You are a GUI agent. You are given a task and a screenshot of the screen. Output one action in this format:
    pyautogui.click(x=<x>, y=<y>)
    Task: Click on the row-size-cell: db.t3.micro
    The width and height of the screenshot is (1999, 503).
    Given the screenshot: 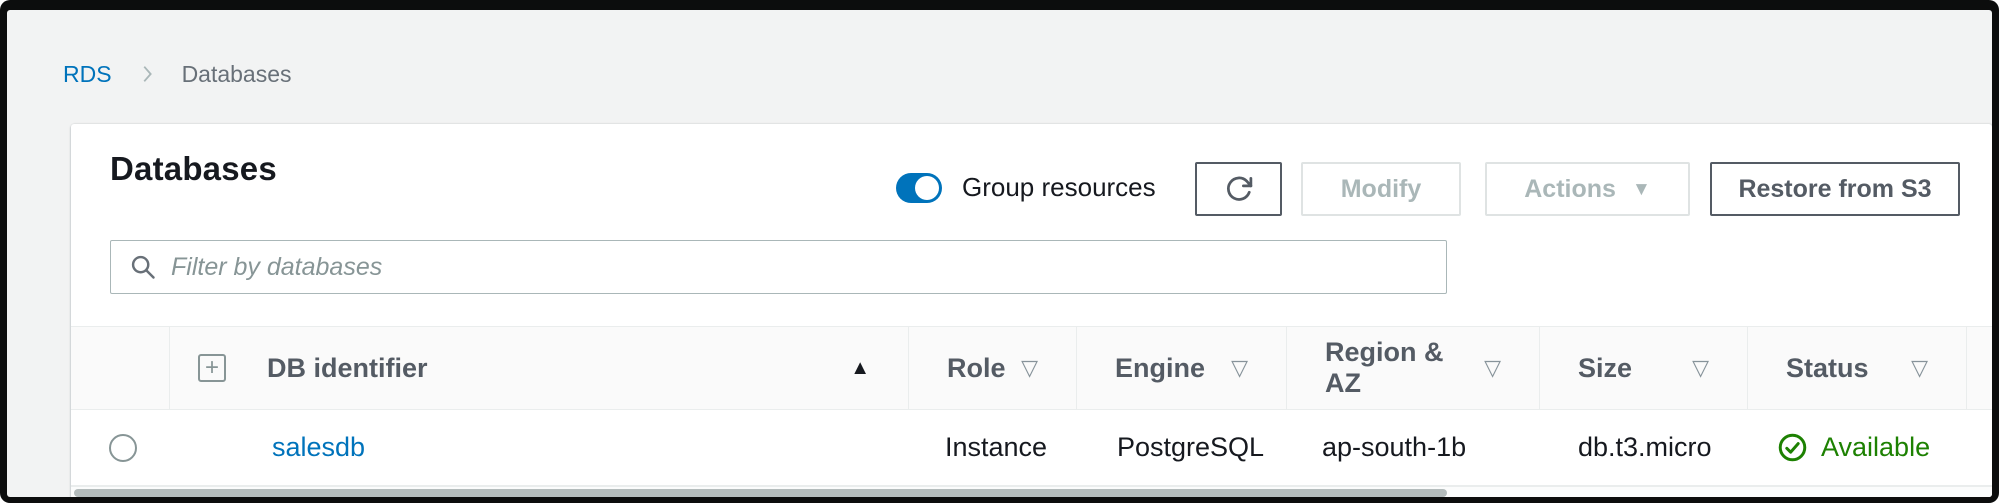 What is the action you would take?
    pyautogui.click(x=1645, y=447)
    